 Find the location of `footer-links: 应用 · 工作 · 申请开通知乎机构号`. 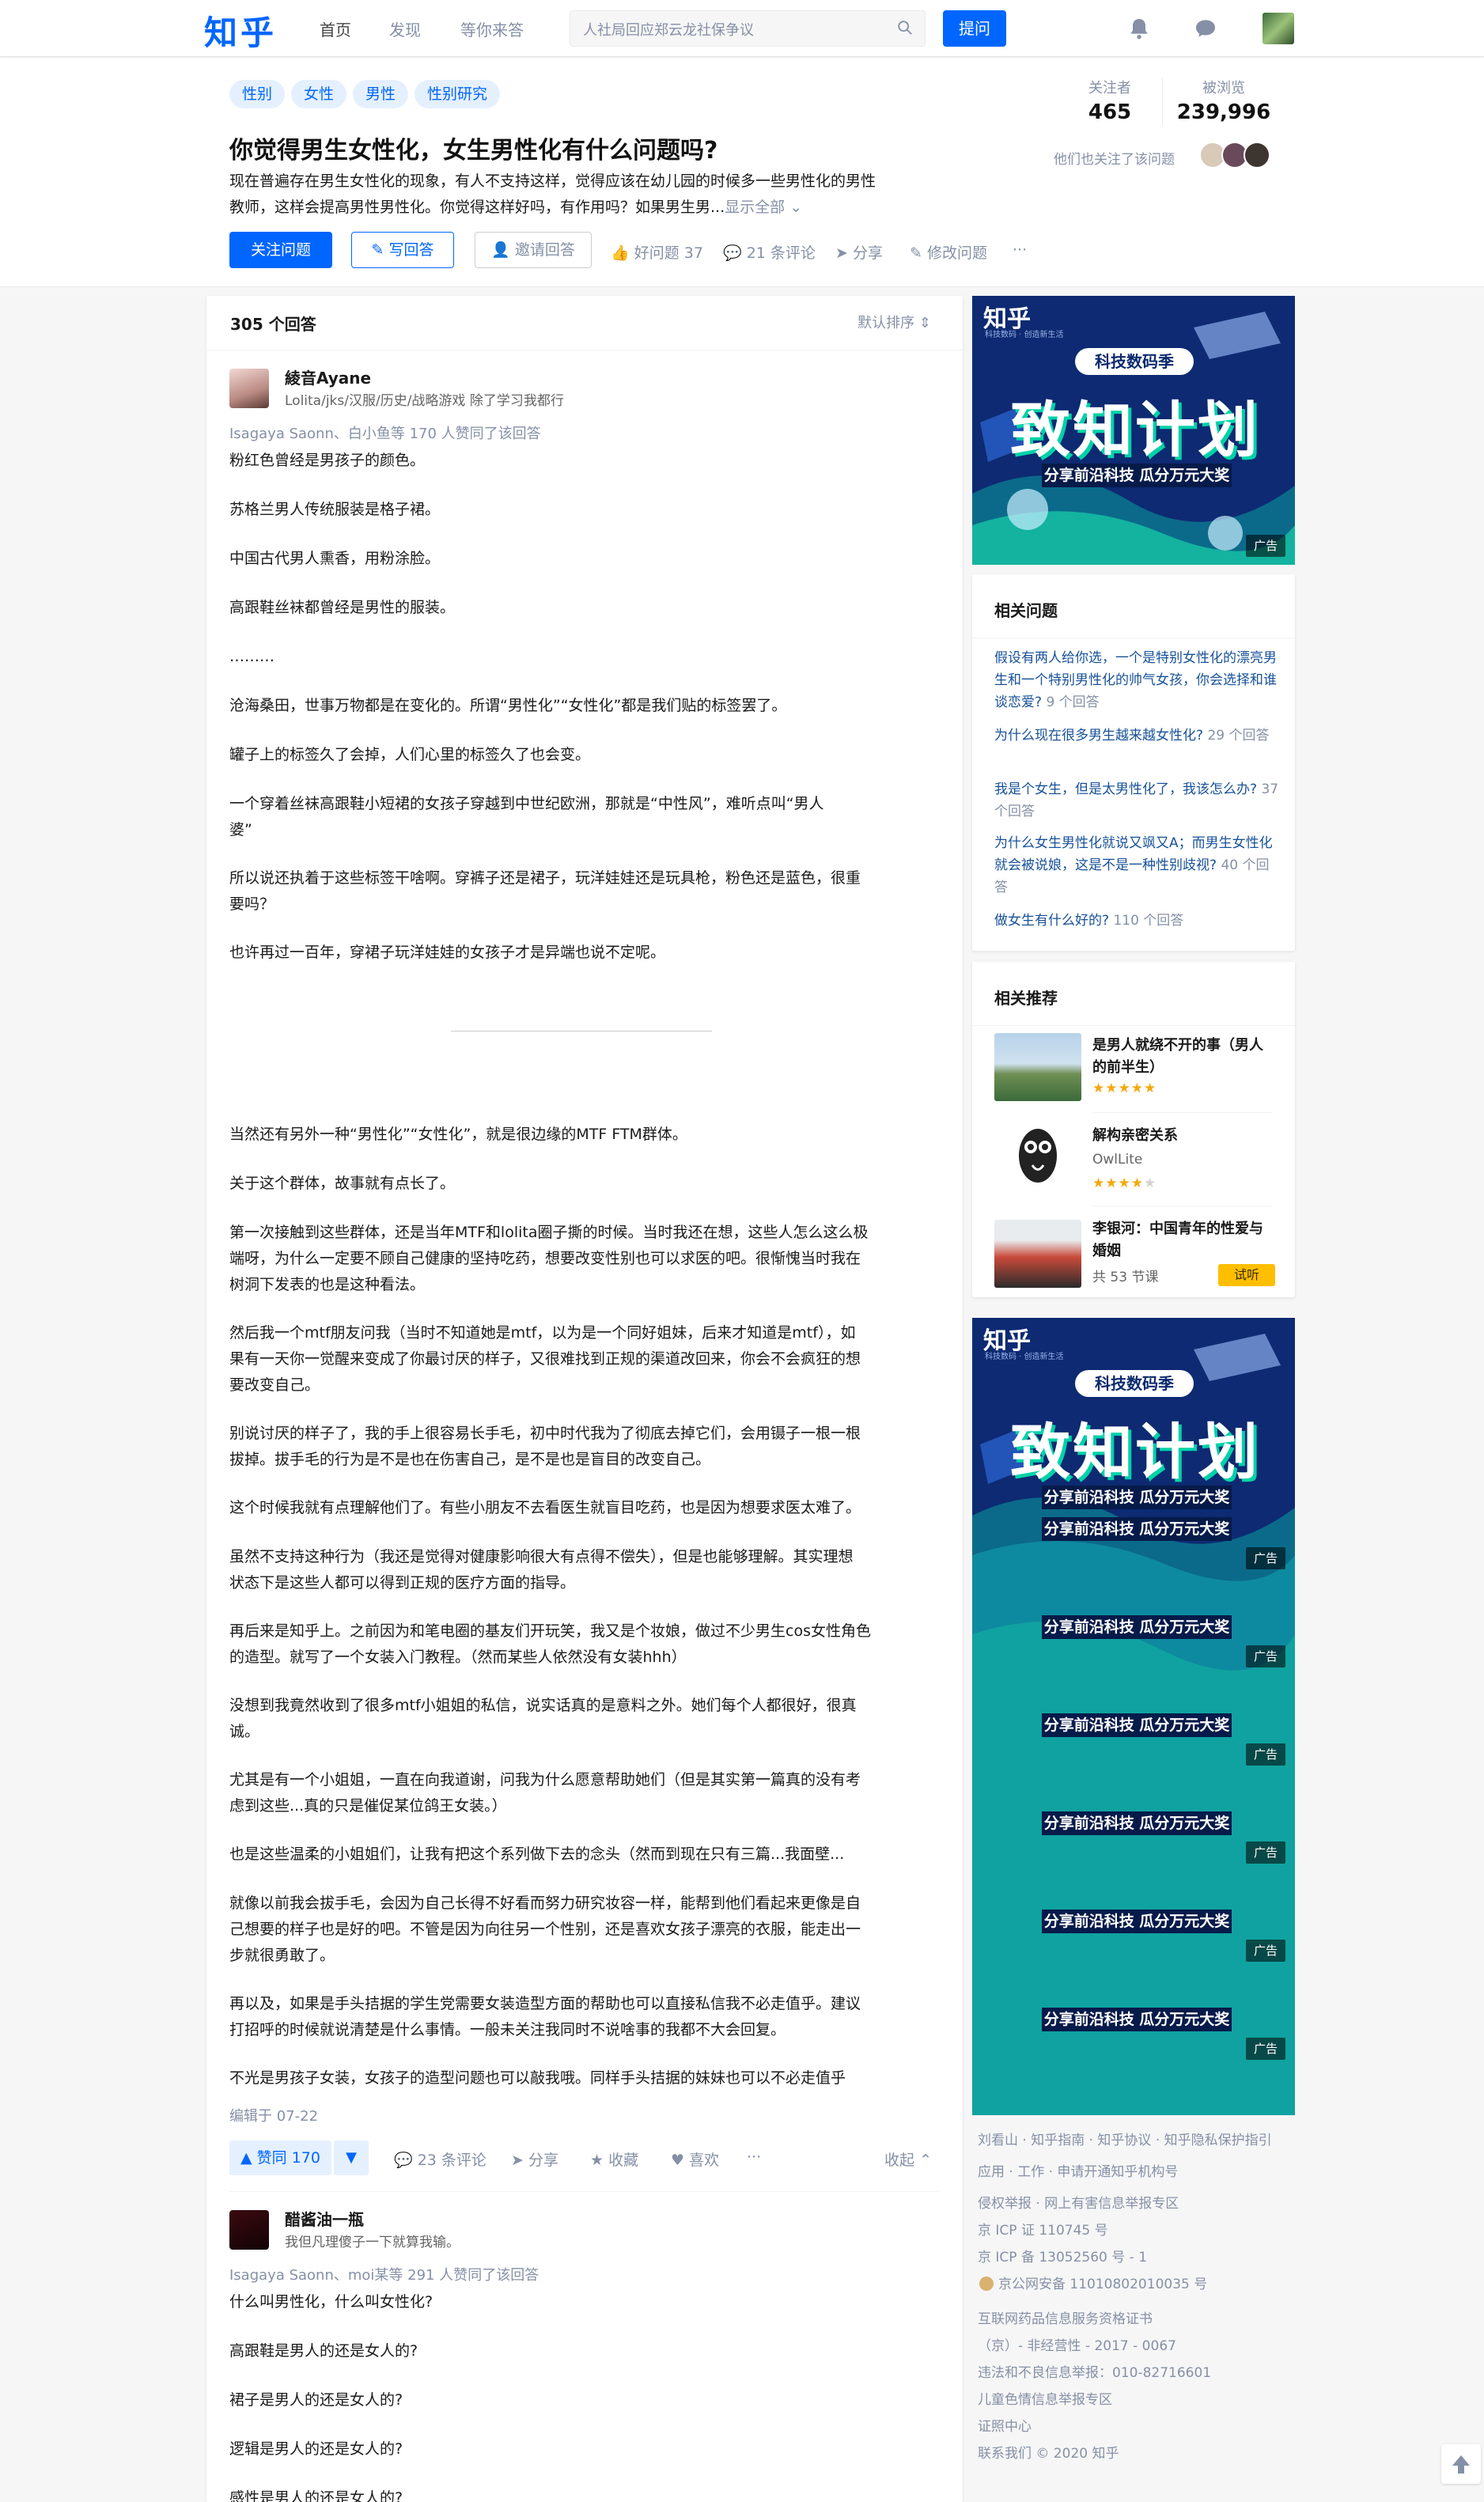

footer-links: 应用 · 工作 · 申请开通知乎机构号 is located at coordinates (1078, 2172).